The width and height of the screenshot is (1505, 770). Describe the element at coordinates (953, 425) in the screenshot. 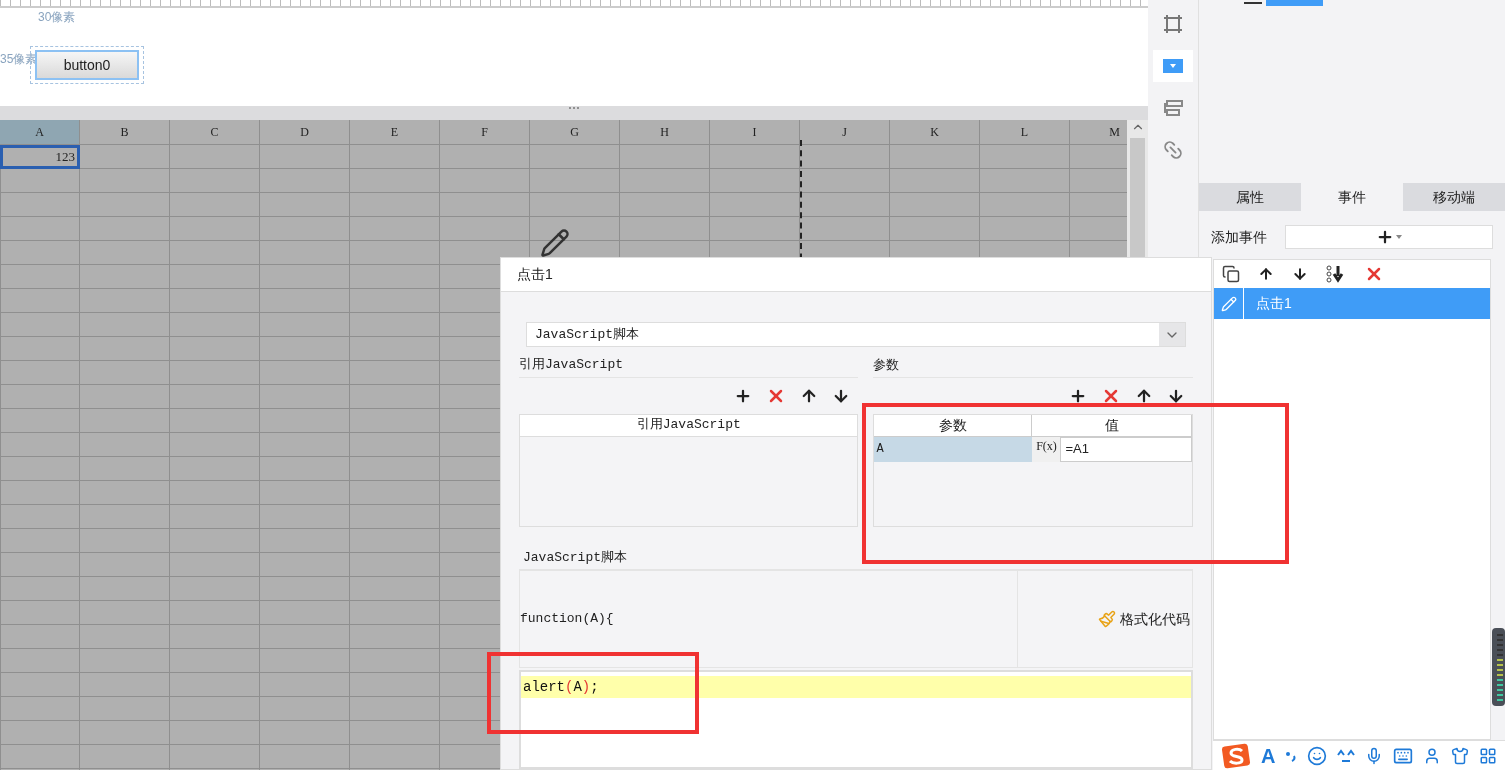

I see `column-header: 参数` at that location.